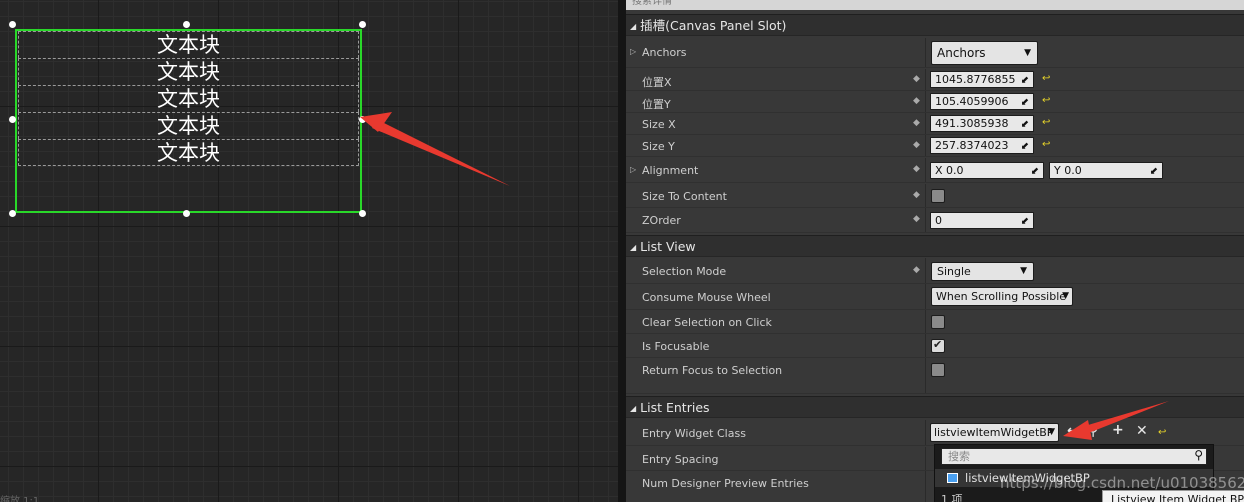 This screenshot has height=502, width=1244. Describe the element at coordinates (1116, 420) in the screenshot. I see `annotation-arrow-details` at that location.